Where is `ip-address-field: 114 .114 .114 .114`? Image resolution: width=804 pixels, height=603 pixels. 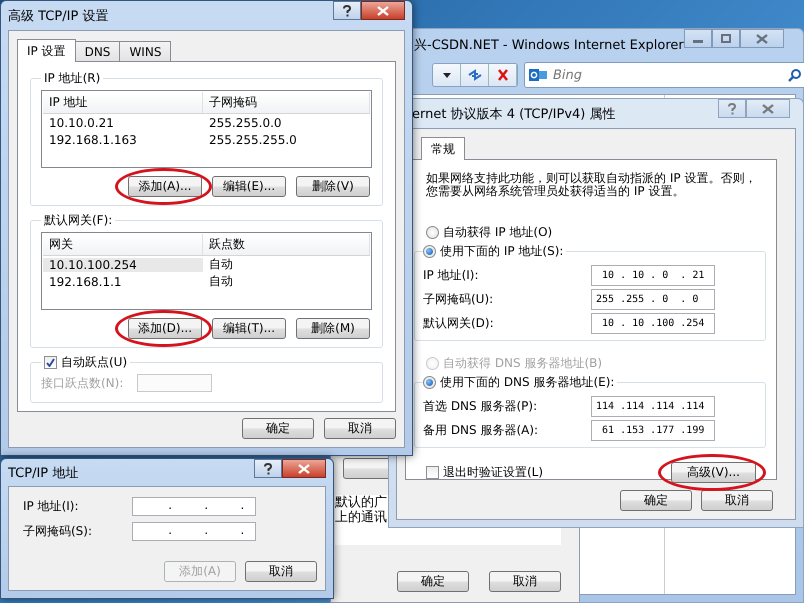
ip-address-field: 114 .114 .114 .114 is located at coordinates (653, 406).